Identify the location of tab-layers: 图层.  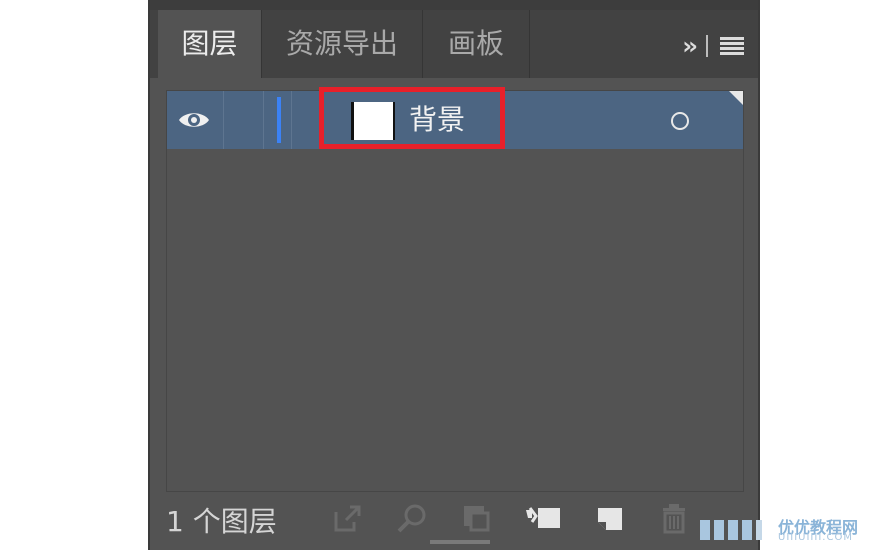
(210, 44).